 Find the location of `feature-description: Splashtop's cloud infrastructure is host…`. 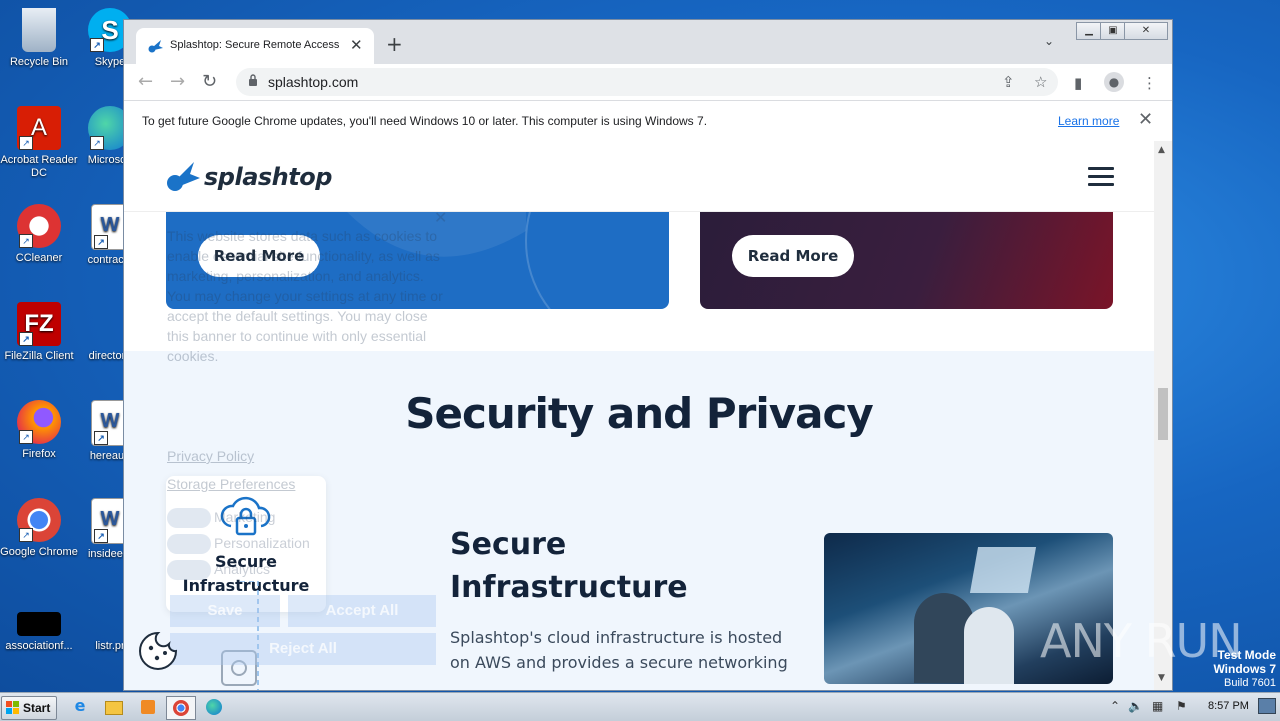

feature-description: Splashtop's cloud infrastructure is host… is located at coordinates (619, 650).